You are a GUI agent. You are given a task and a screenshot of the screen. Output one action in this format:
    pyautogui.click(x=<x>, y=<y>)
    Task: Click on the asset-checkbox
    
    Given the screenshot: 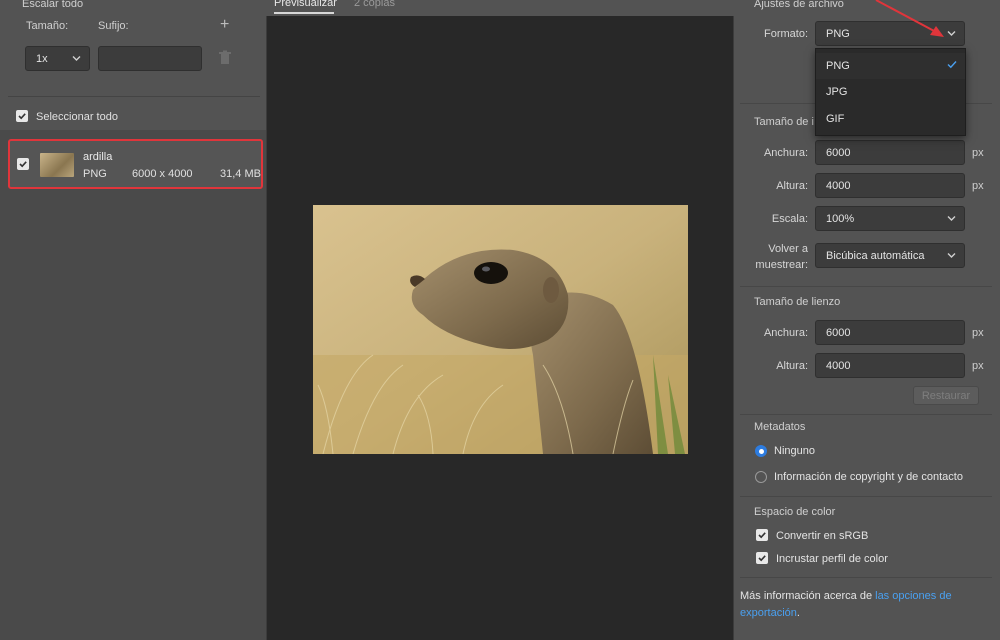 What is the action you would take?
    pyautogui.click(x=23, y=164)
    